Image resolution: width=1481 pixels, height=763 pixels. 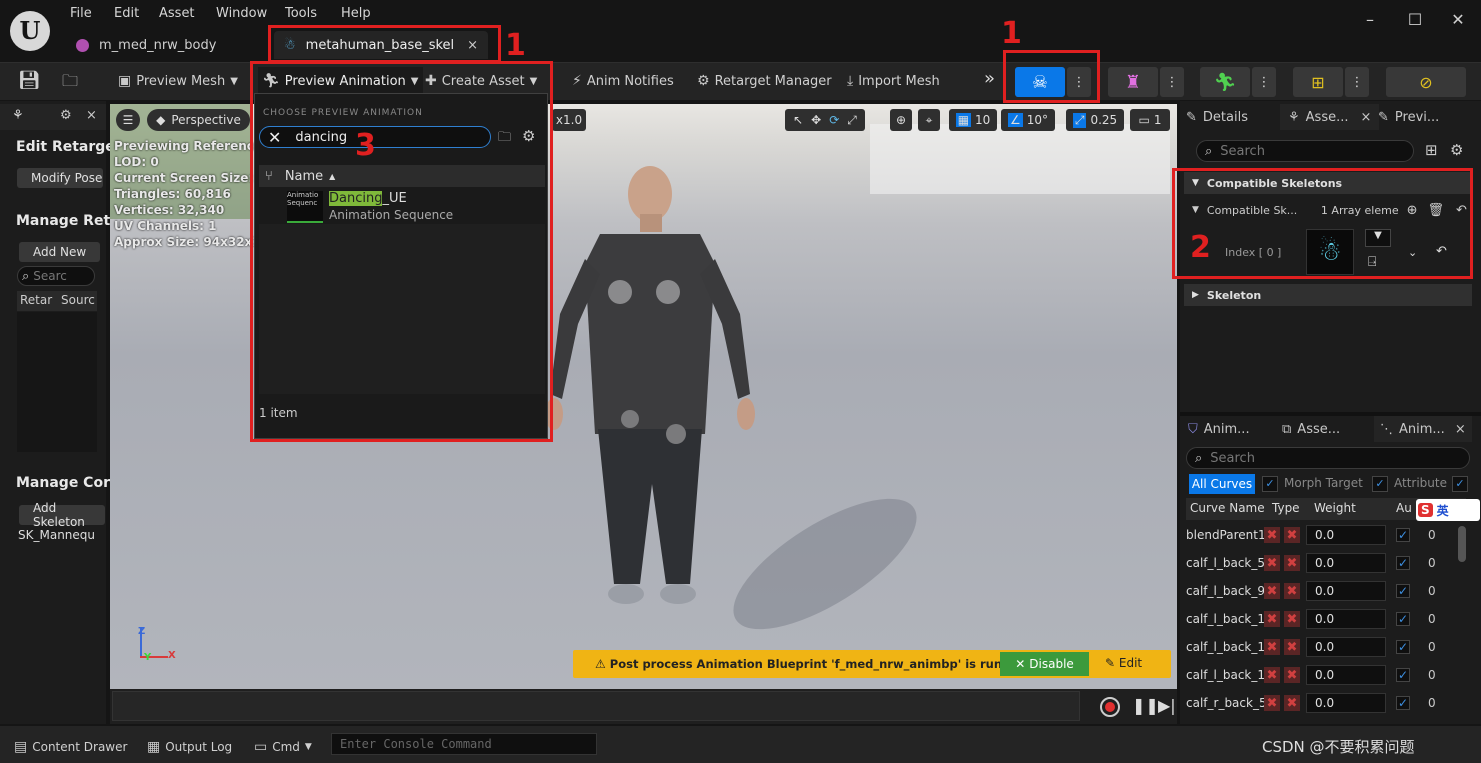 I want to click on col-weight: Weight, so click(x=1335, y=508).